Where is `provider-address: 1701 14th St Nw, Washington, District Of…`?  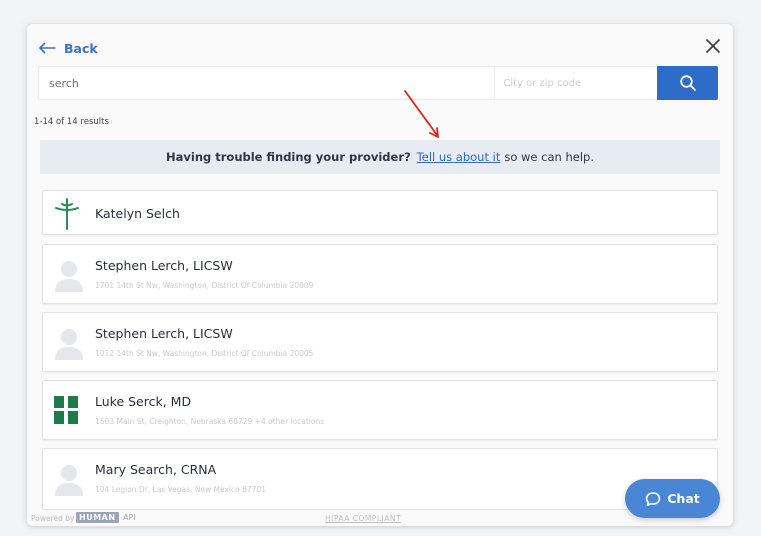 provider-address: 1701 14th St Nw, Washington, District Of… is located at coordinates (204, 285).